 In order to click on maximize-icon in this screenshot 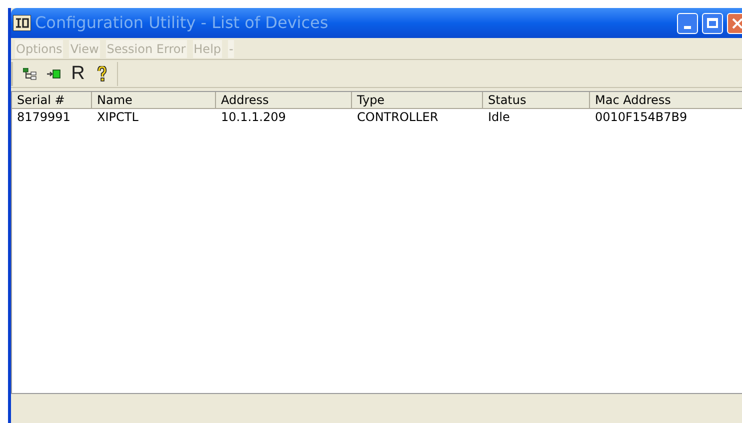, I will do `click(712, 23)`.